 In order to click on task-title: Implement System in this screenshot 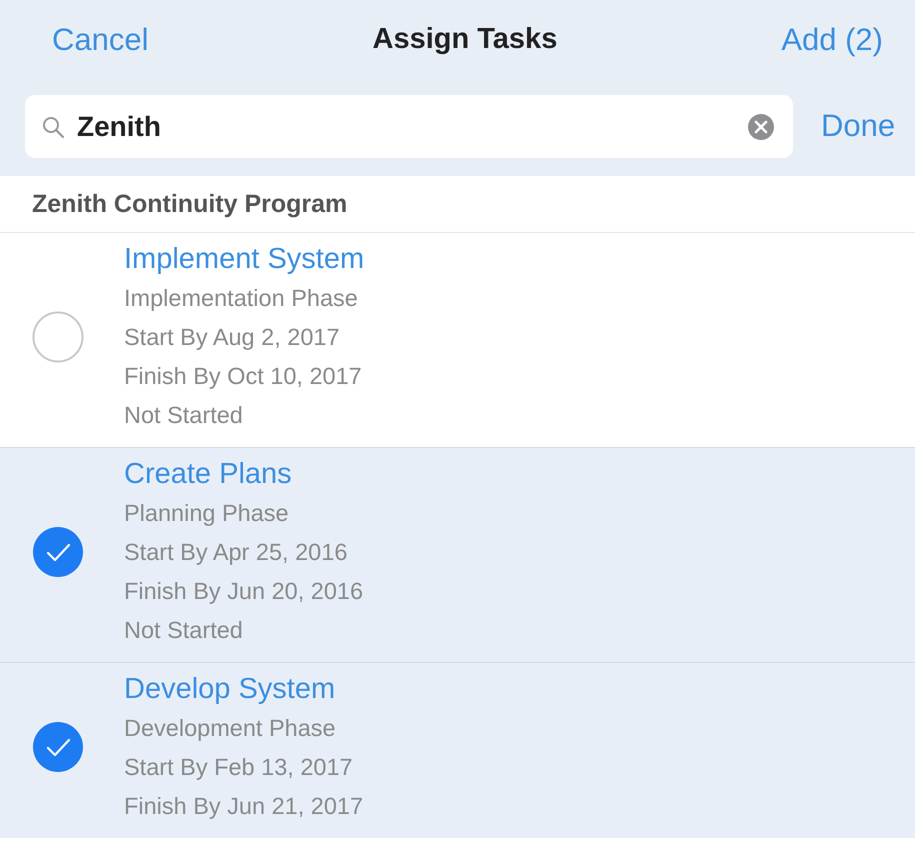, I will do `click(244, 259)`.